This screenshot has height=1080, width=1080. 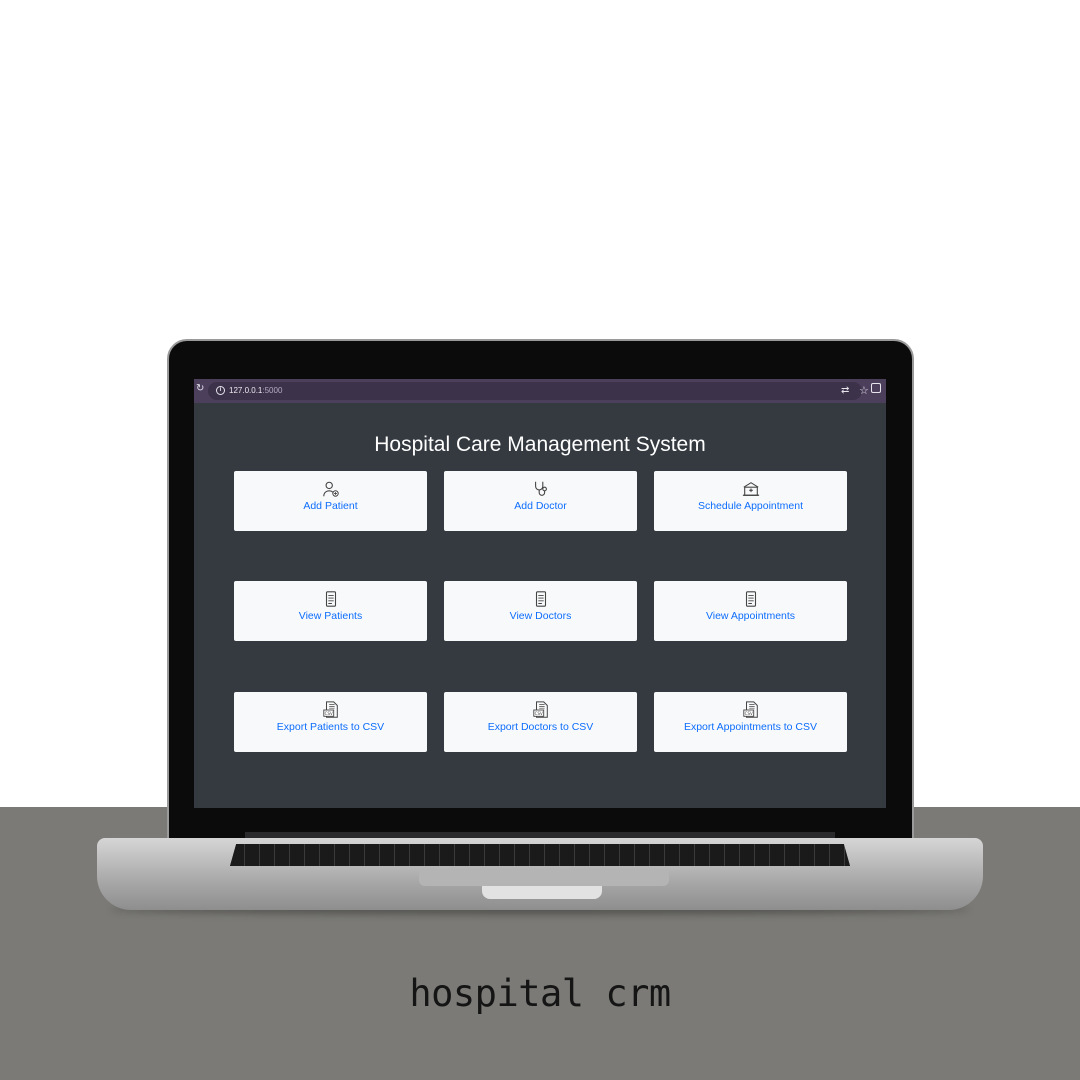 I want to click on view-patients-button: View Patients, so click(x=330, y=611).